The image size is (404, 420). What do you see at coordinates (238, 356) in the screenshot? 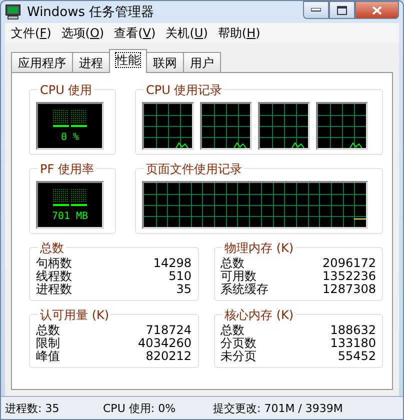
I see `stat-label: 未分页` at bounding box center [238, 356].